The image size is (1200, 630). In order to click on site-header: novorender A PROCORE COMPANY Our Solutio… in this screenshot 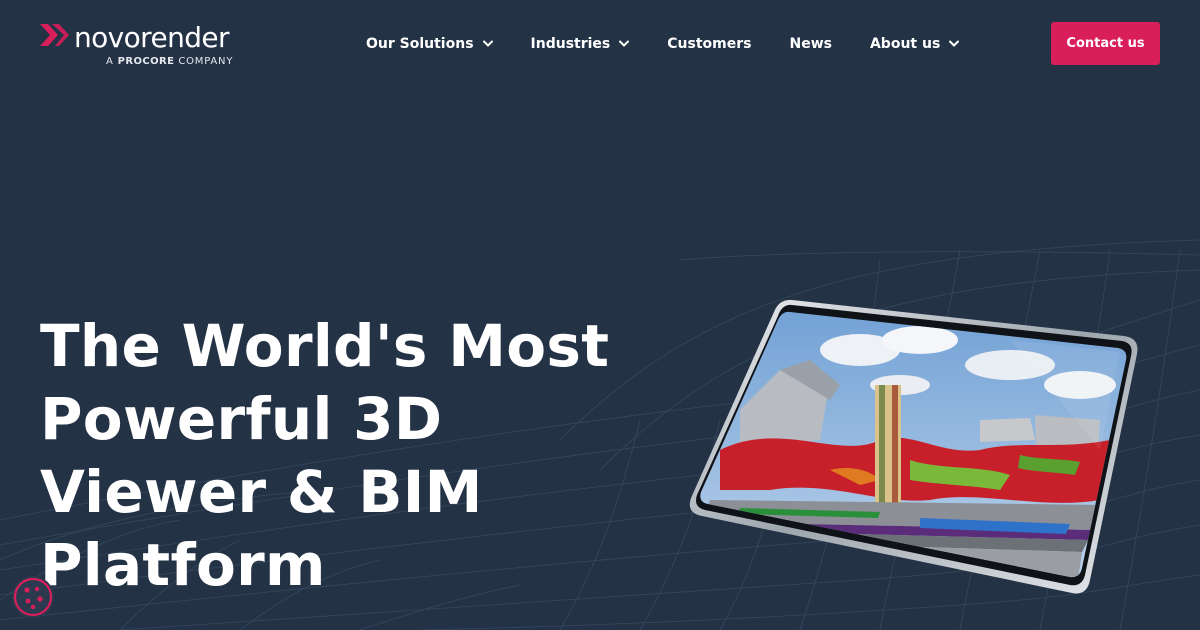, I will do `click(600, 45)`.